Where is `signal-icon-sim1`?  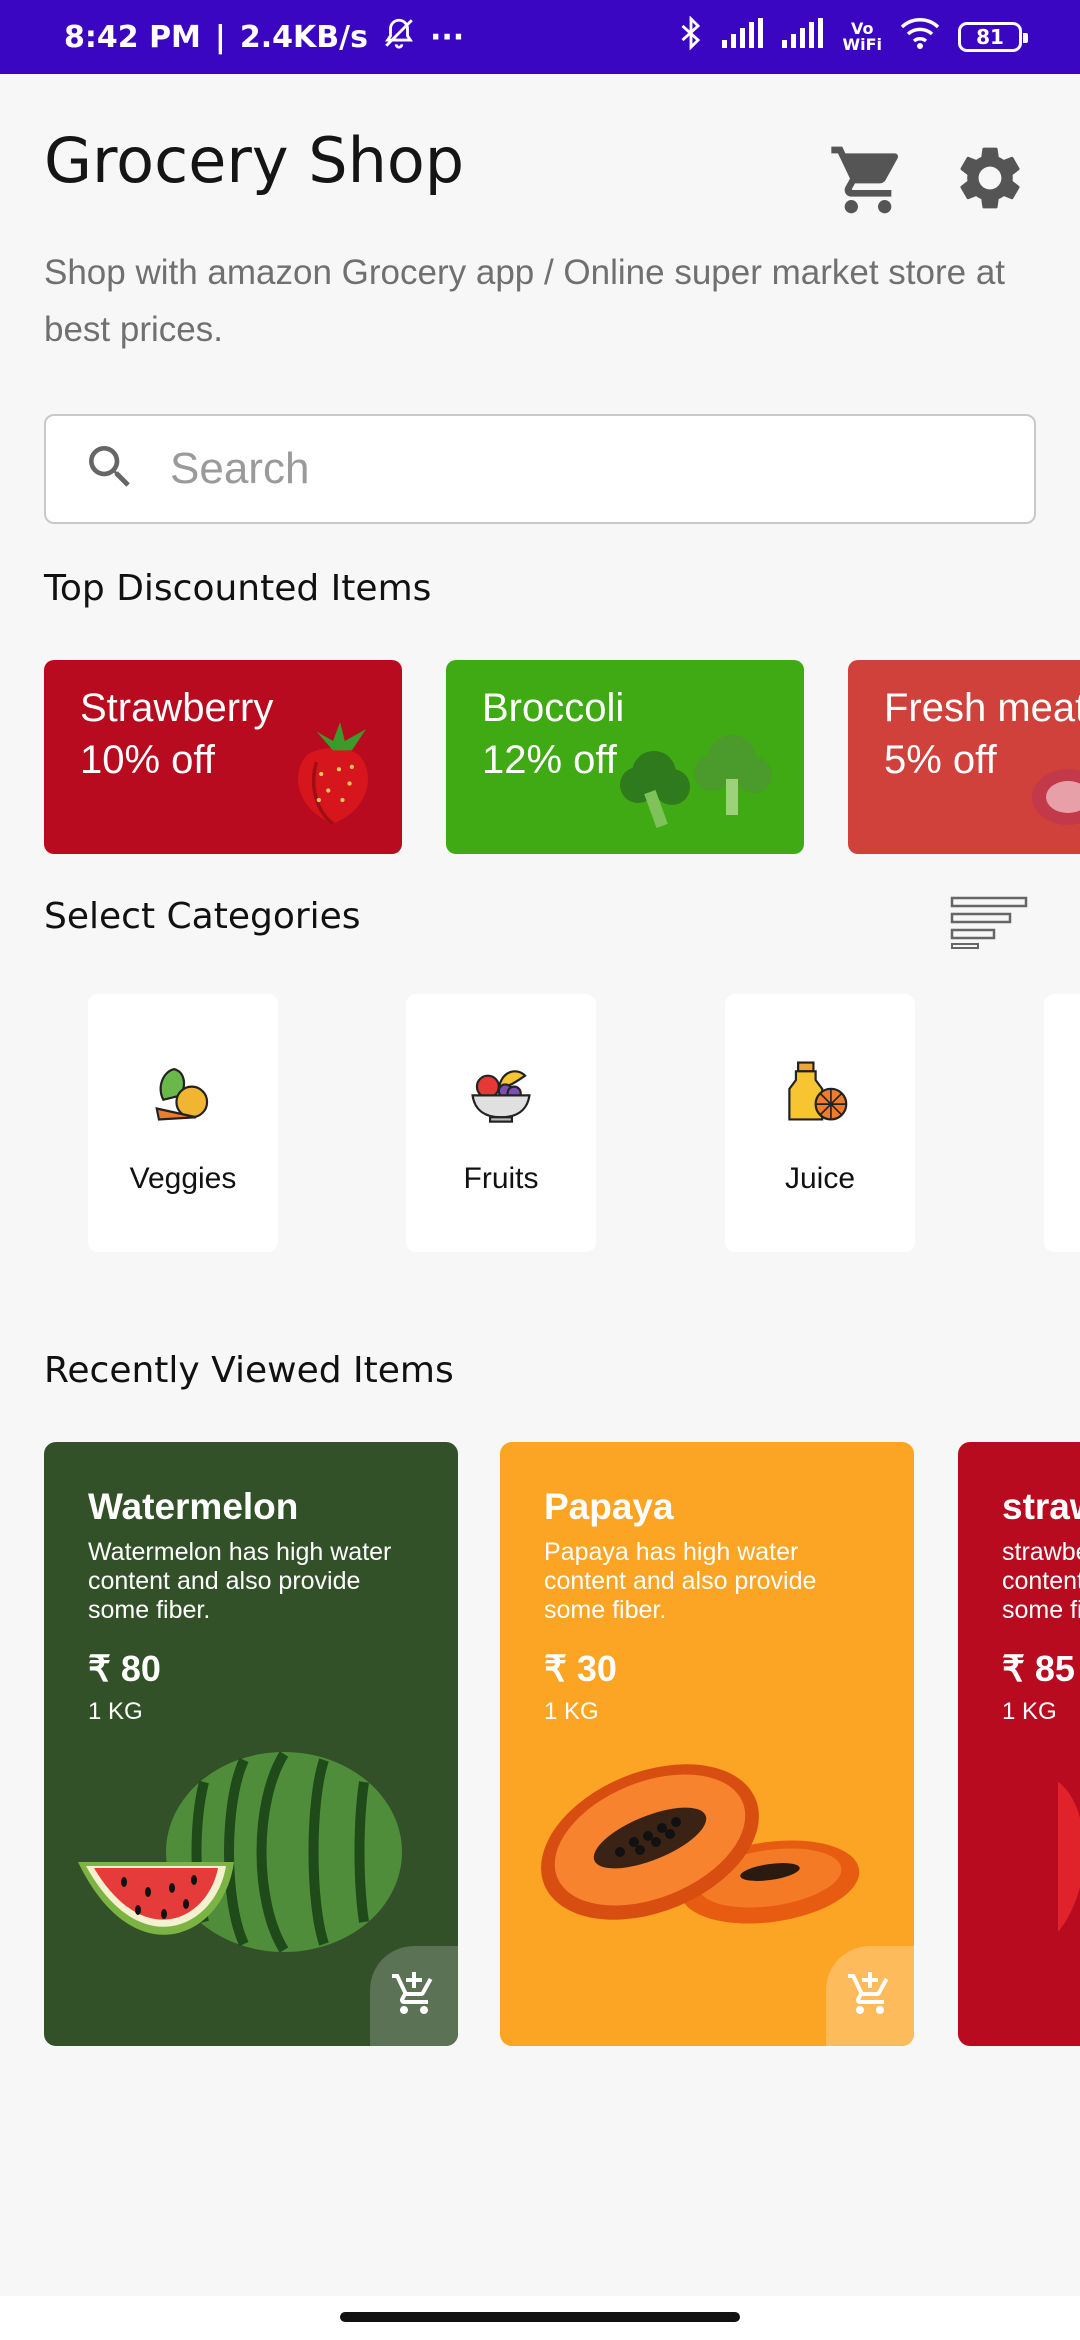 signal-icon-sim1 is located at coordinates (743, 37).